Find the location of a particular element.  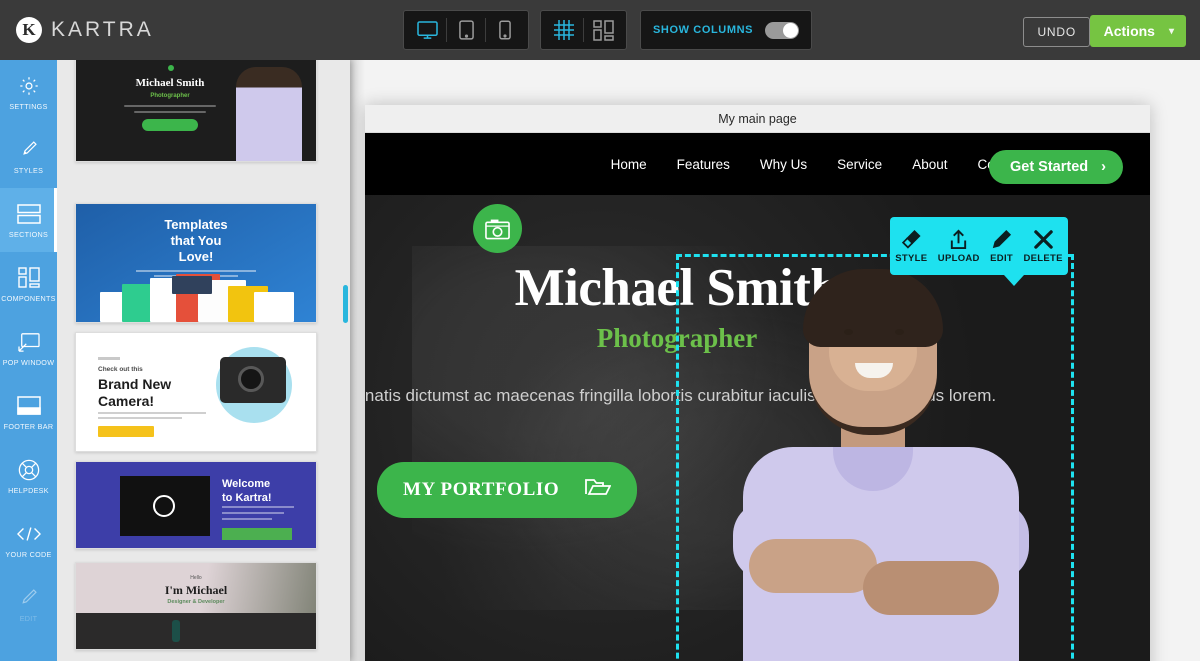

sidebar-item-footer-bar: FOOTER BAR is located at coordinates (28, 412).